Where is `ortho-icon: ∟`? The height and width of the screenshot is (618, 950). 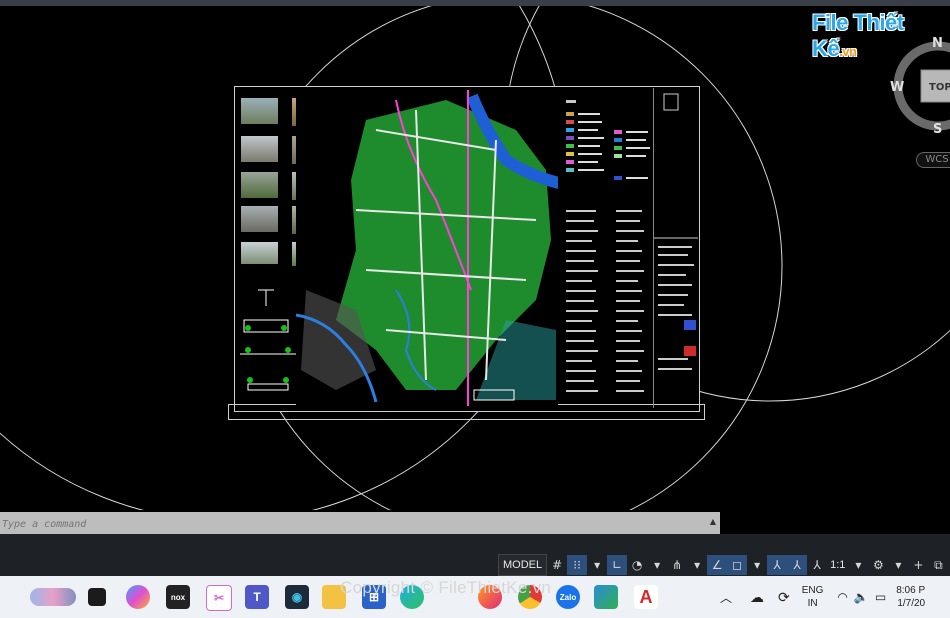
ortho-icon: ∟ is located at coordinates (617, 565).